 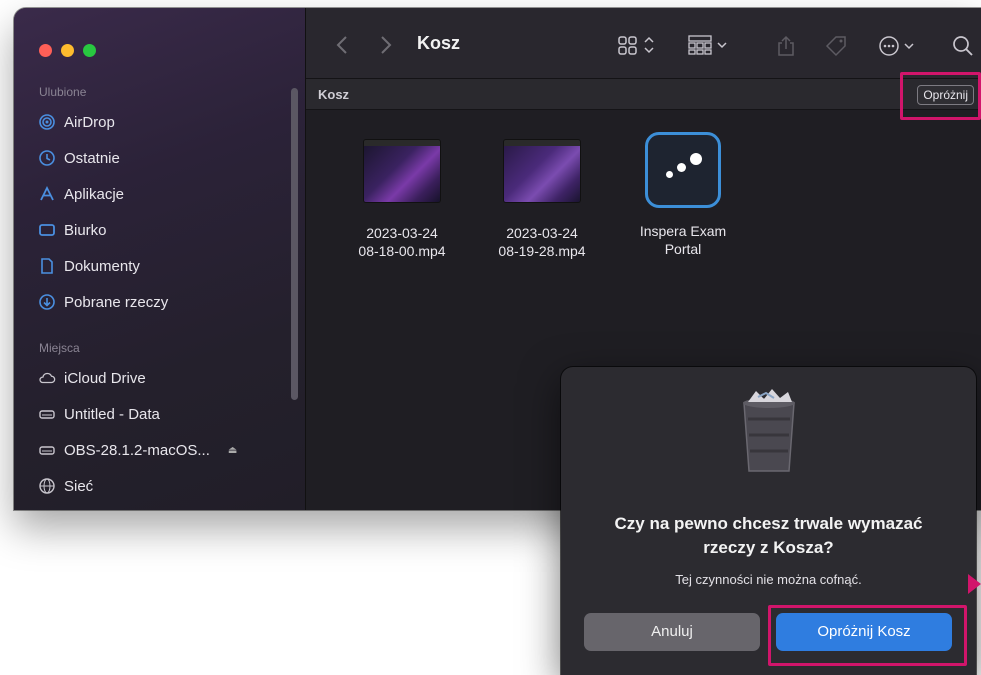 I want to click on sidebar-item-label: iCloud Drive, so click(x=105, y=378).